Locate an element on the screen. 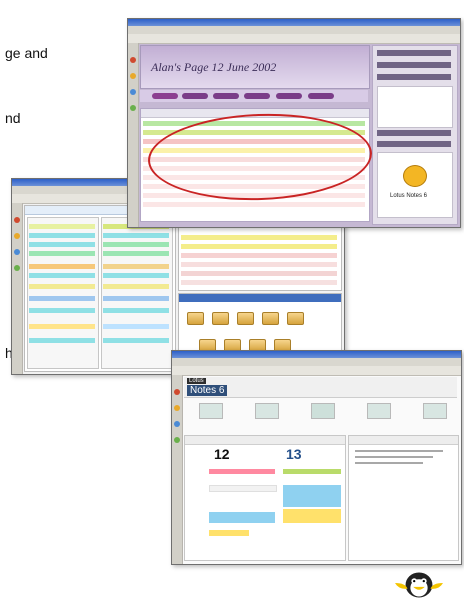 Image resolution: width=464 pixels, height=612 pixels. bullet-text-2: nd is located at coordinates (13, 118).